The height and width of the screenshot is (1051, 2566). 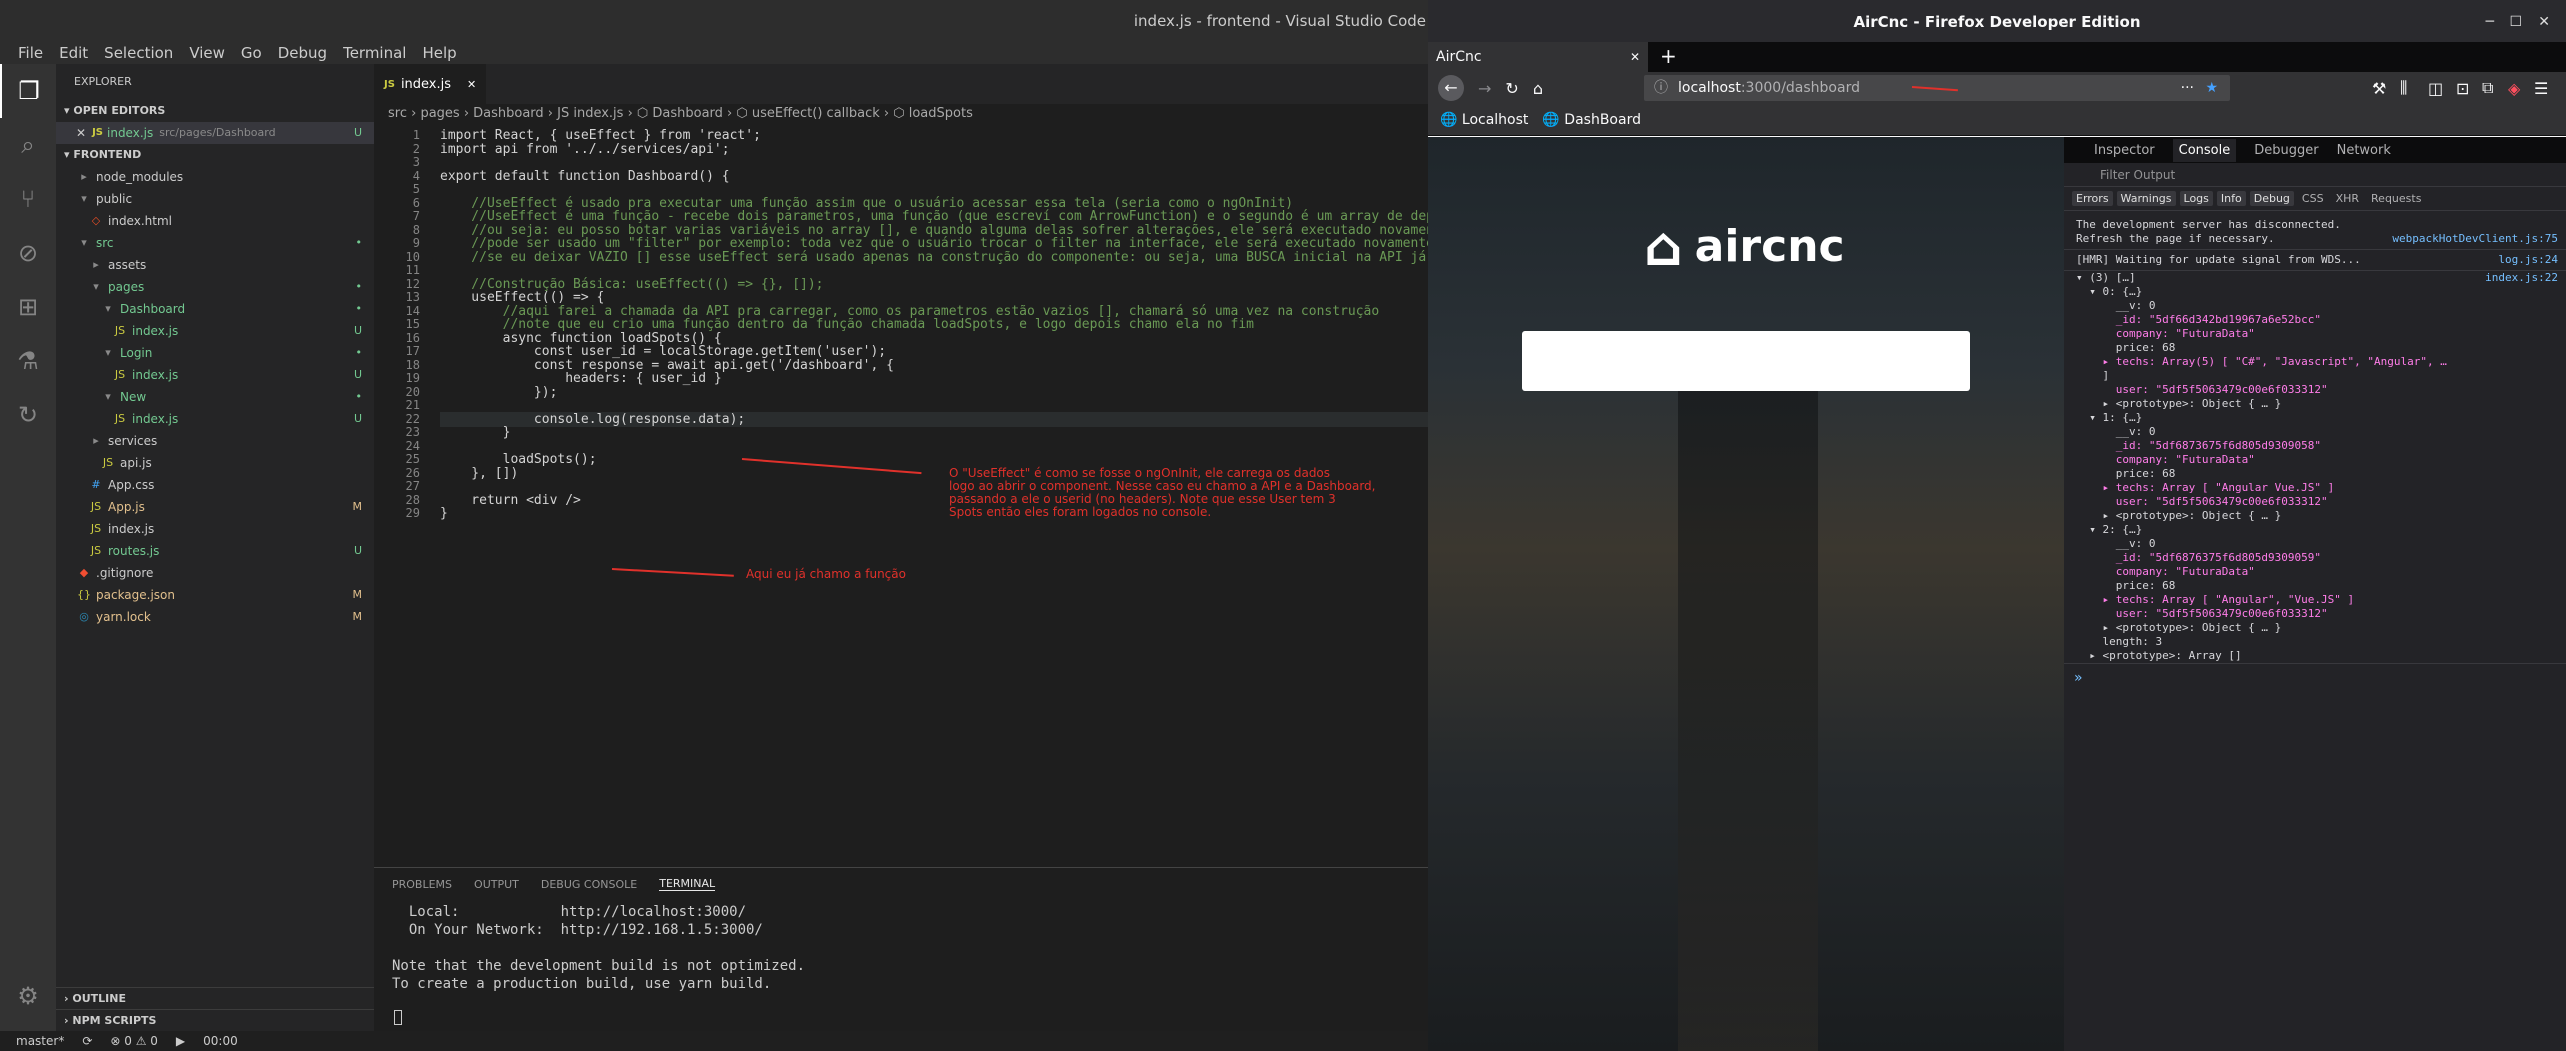 What do you see at coordinates (215, 1020) in the screenshot?
I see `npm-scripts-header: › NPM SCRIPTS` at bounding box center [215, 1020].